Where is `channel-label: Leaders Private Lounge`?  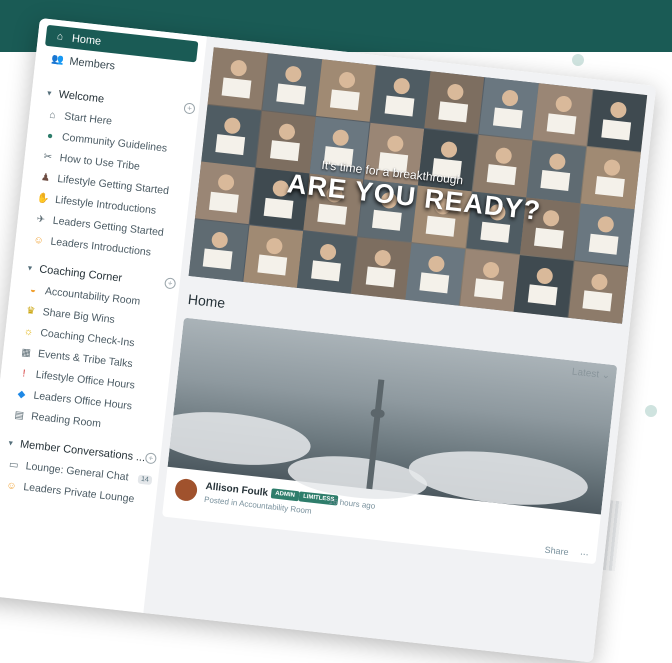 channel-label: Leaders Private Lounge is located at coordinates (78, 493).